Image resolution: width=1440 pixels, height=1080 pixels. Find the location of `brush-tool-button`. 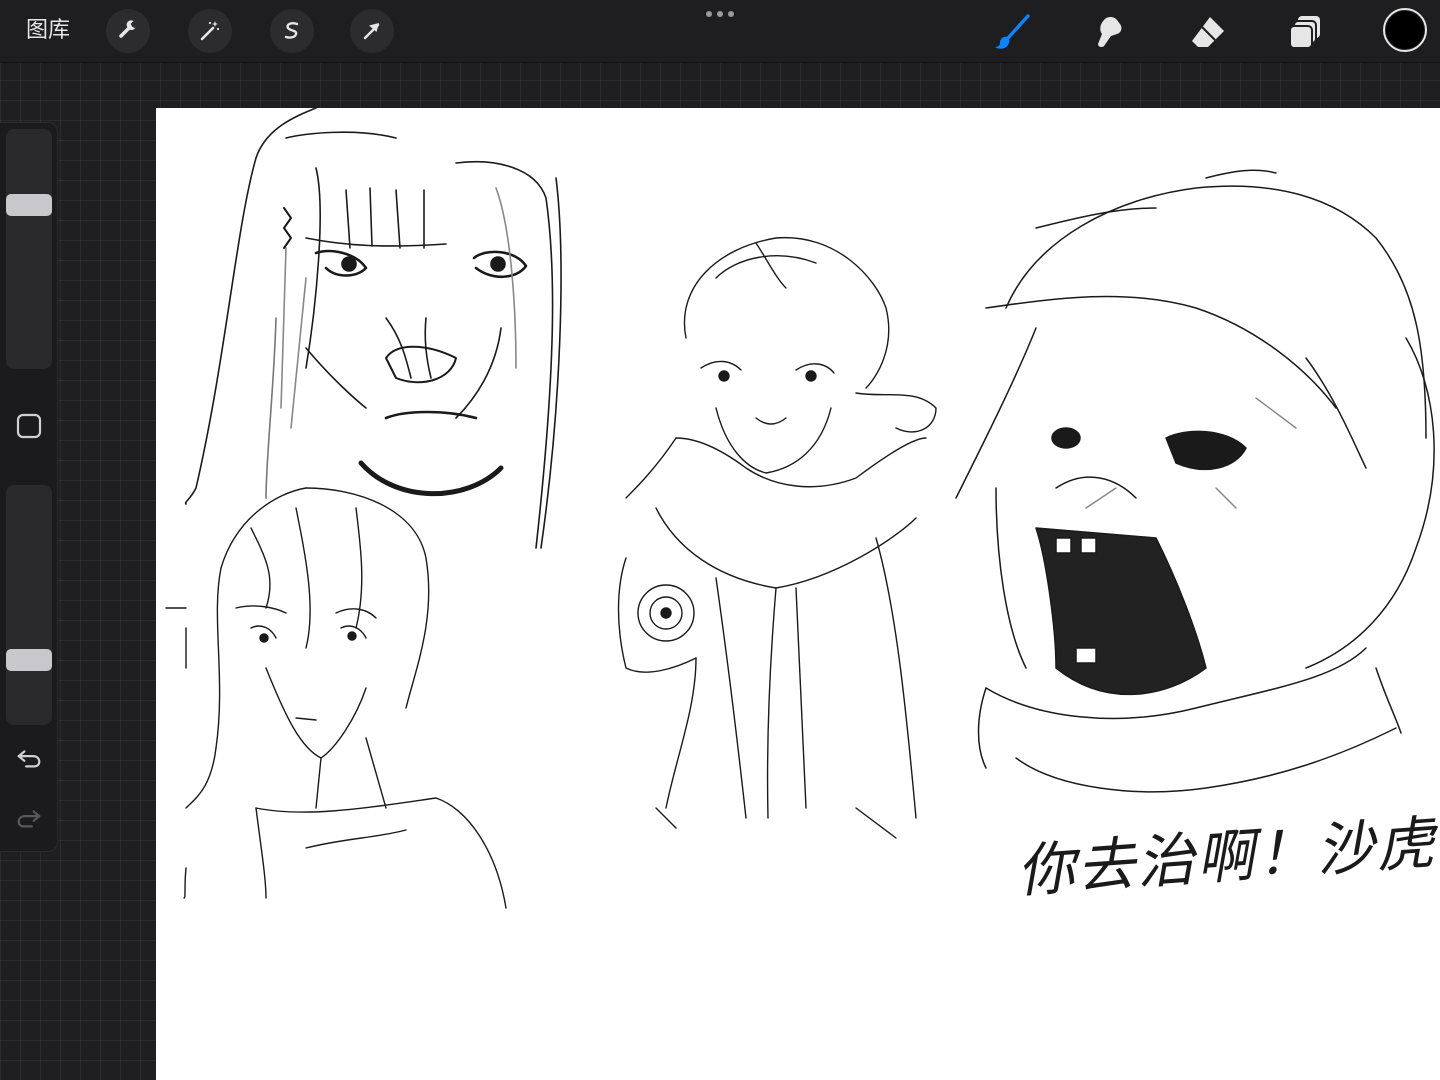

brush-tool-button is located at coordinates (1012, 32).